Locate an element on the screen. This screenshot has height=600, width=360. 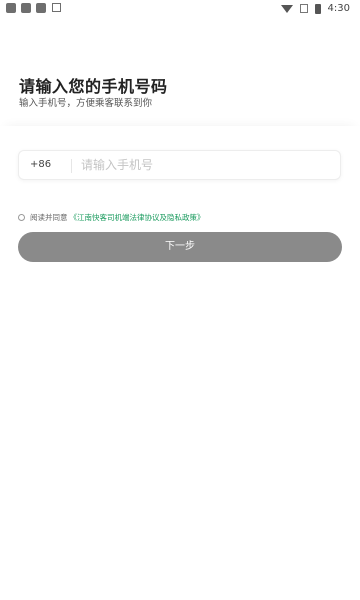
agreement-row: 阅读并同意 《江南快客司机端法律协议及隐私政策》 is located at coordinates (111, 217).